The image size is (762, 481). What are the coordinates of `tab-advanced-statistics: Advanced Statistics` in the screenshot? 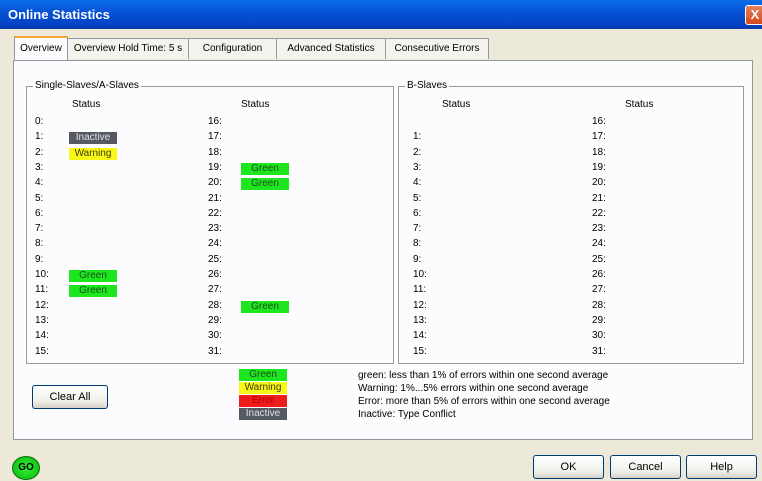 It's located at (331, 48).